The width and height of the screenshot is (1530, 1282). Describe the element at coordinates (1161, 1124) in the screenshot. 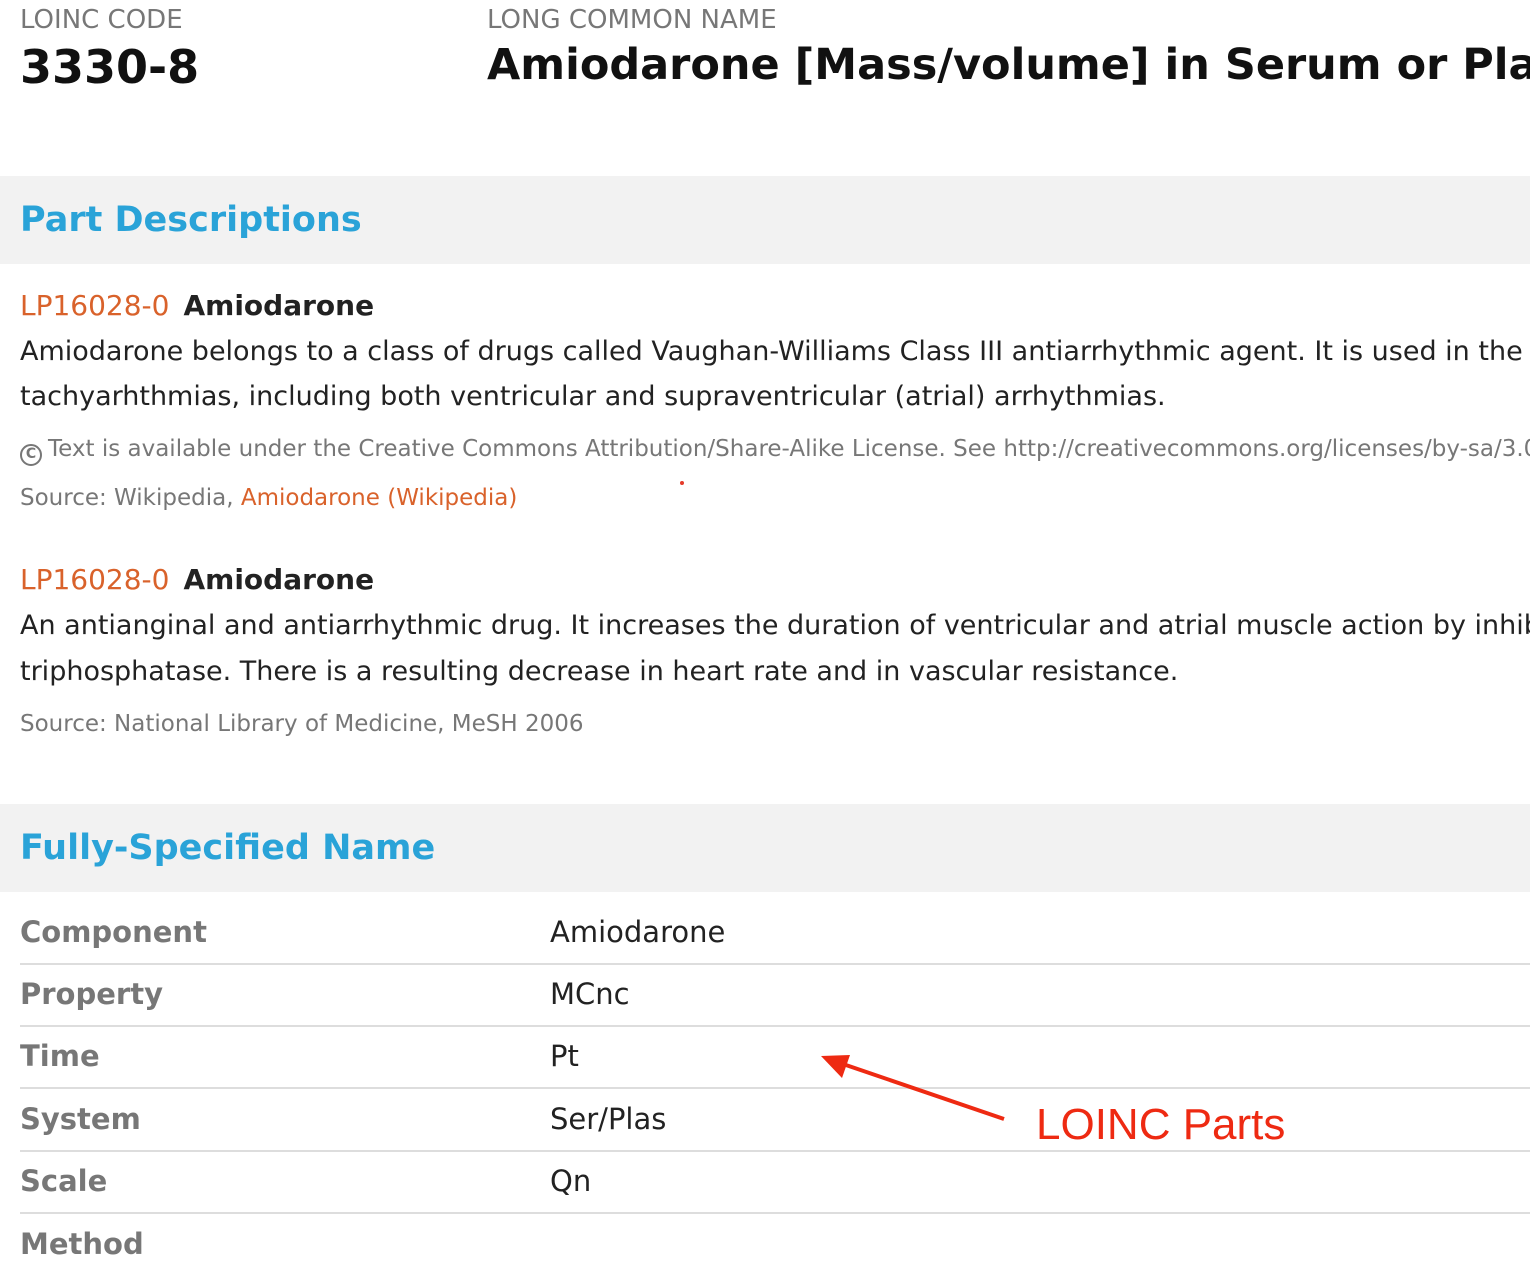

I see `loinc-parts-annotation: LOINC Parts` at that location.